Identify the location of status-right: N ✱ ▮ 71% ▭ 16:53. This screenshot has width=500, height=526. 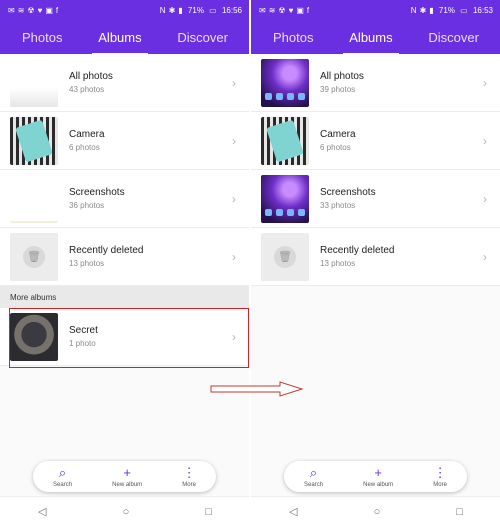
(450, 10).